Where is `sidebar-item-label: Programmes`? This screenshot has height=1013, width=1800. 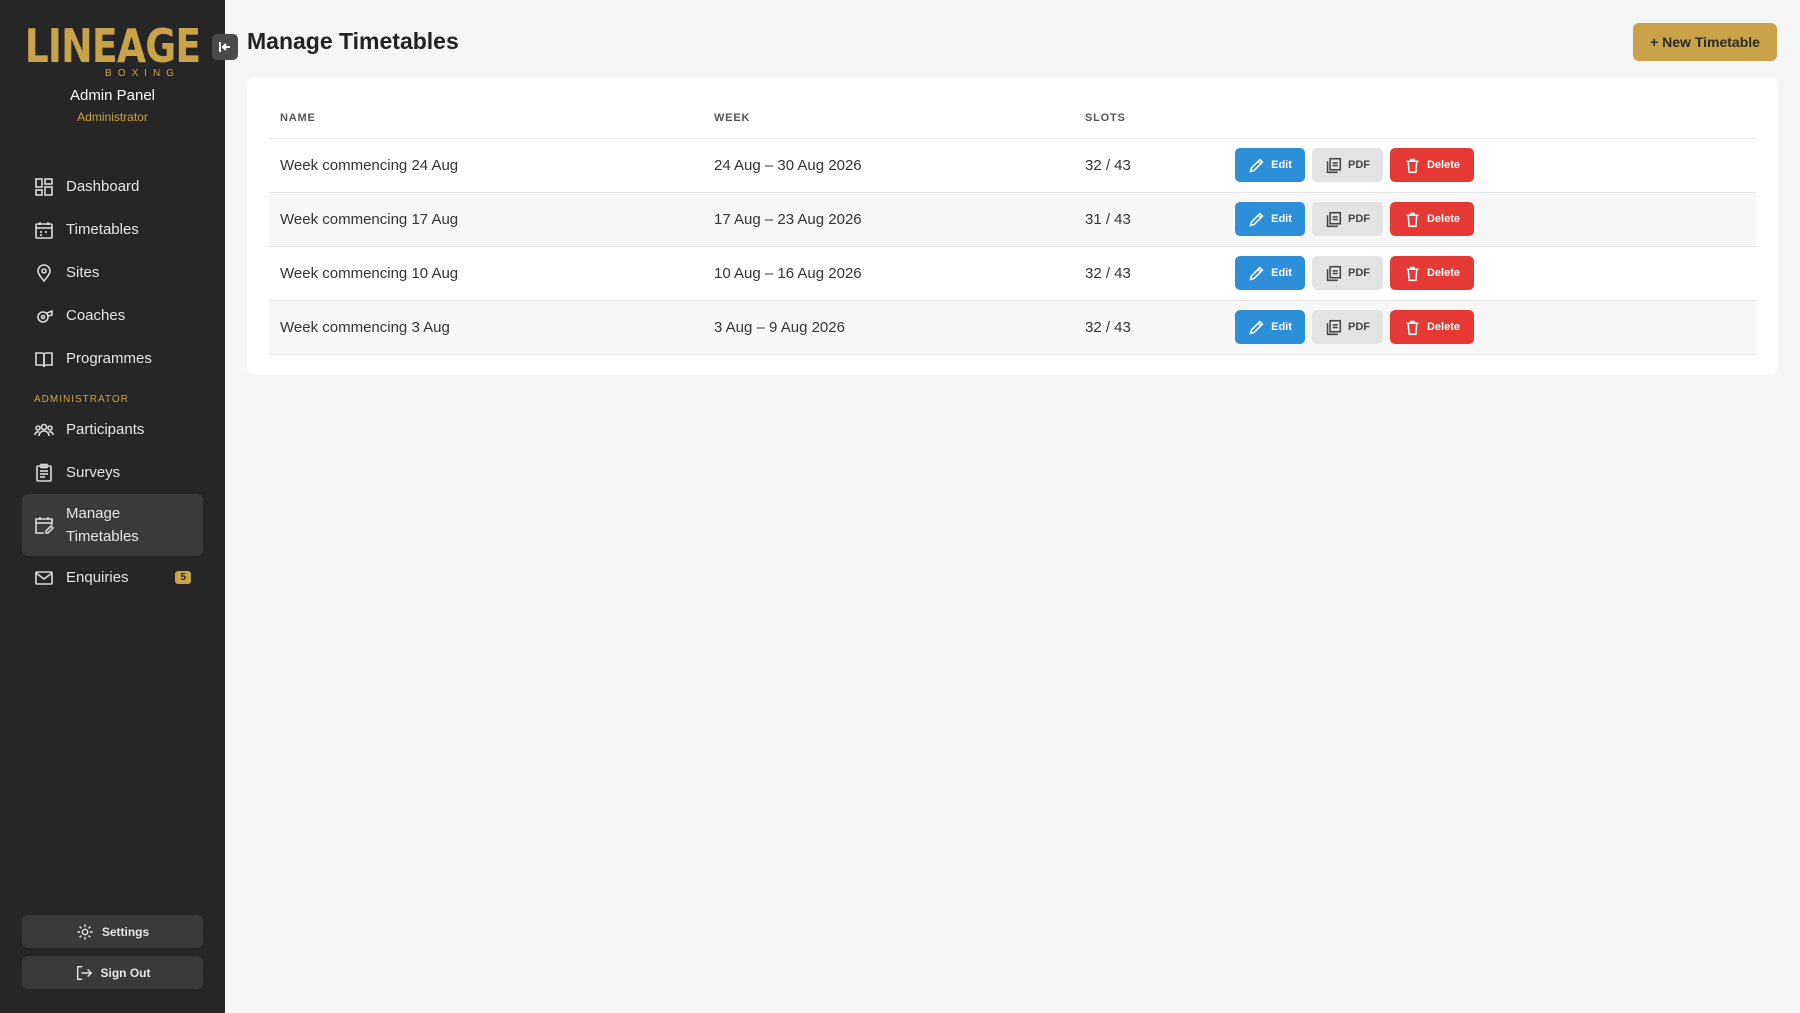 sidebar-item-label: Programmes is located at coordinates (109, 358).